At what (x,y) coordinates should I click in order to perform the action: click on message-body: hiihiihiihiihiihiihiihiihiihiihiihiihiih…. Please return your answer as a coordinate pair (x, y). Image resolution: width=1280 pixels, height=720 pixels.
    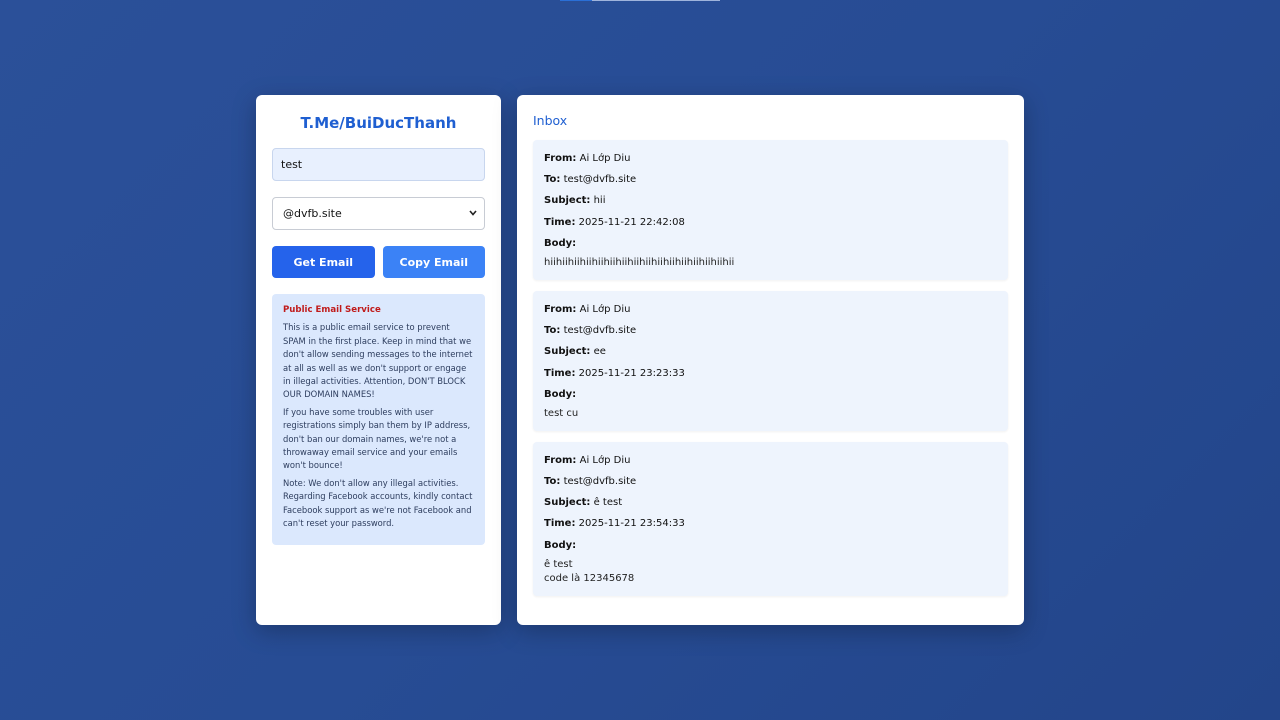
    Looking at the image, I should click on (639, 262).